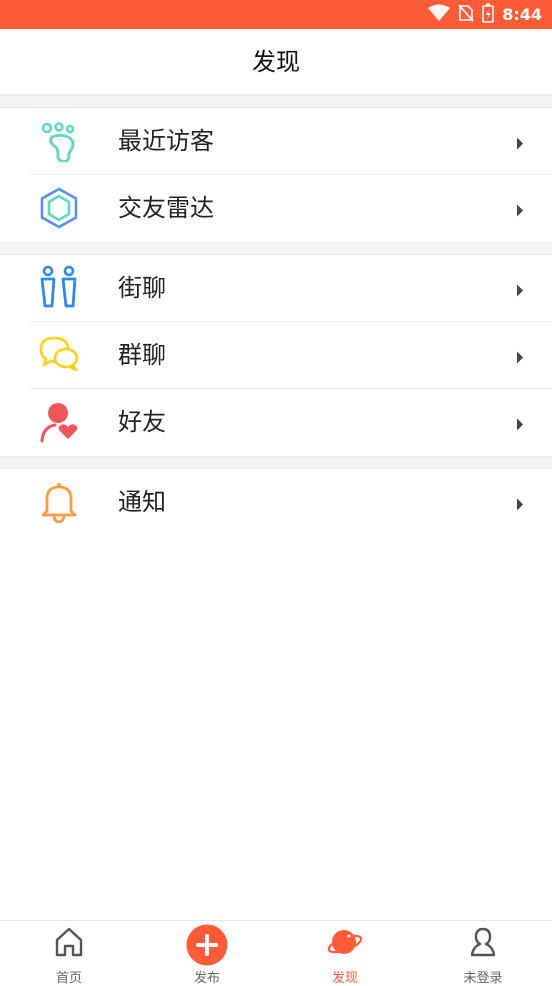  What do you see at coordinates (344, 978) in the screenshot?
I see `tab-label: 发现` at bounding box center [344, 978].